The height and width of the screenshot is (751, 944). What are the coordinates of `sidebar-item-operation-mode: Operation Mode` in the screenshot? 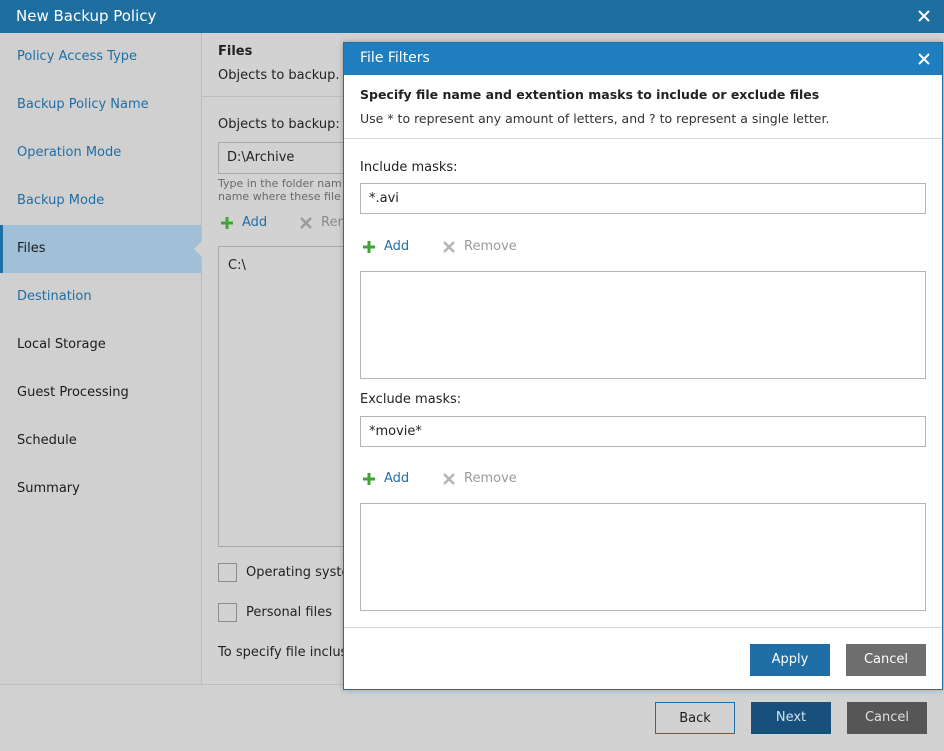 It's located at (100, 153).